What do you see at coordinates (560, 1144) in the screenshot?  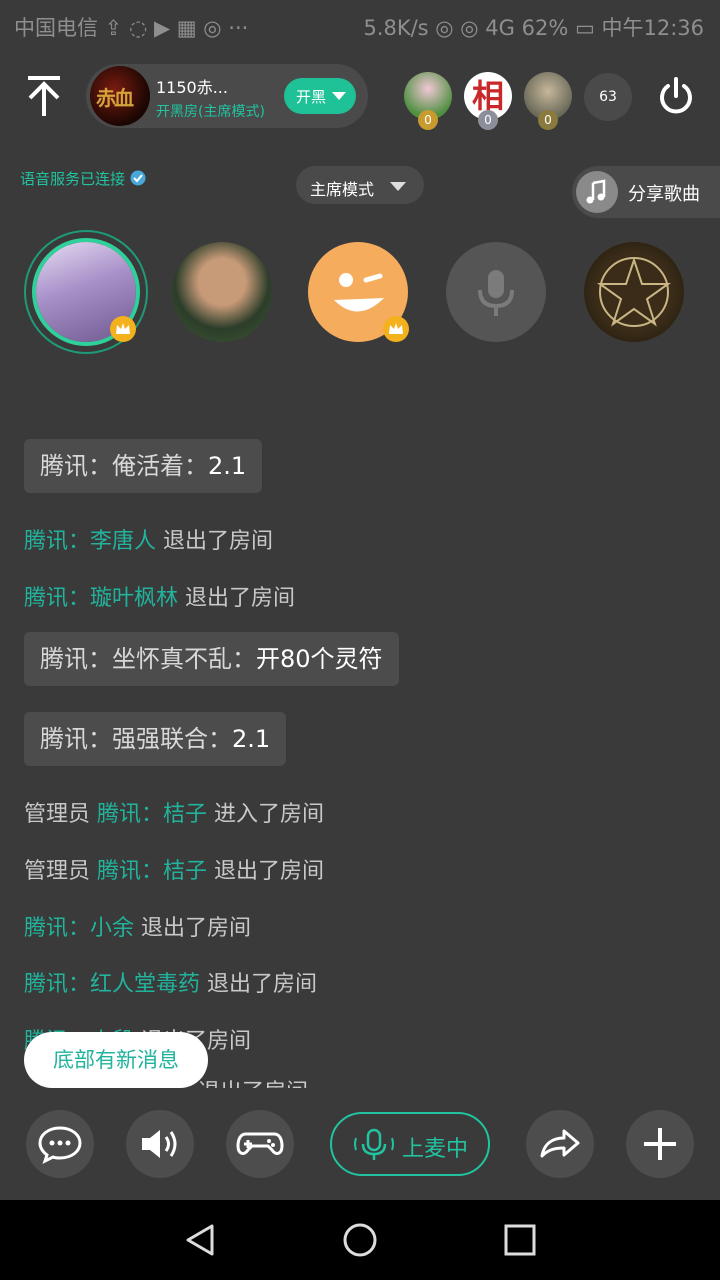 I see `share-arrow-icon` at bounding box center [560, 1144].